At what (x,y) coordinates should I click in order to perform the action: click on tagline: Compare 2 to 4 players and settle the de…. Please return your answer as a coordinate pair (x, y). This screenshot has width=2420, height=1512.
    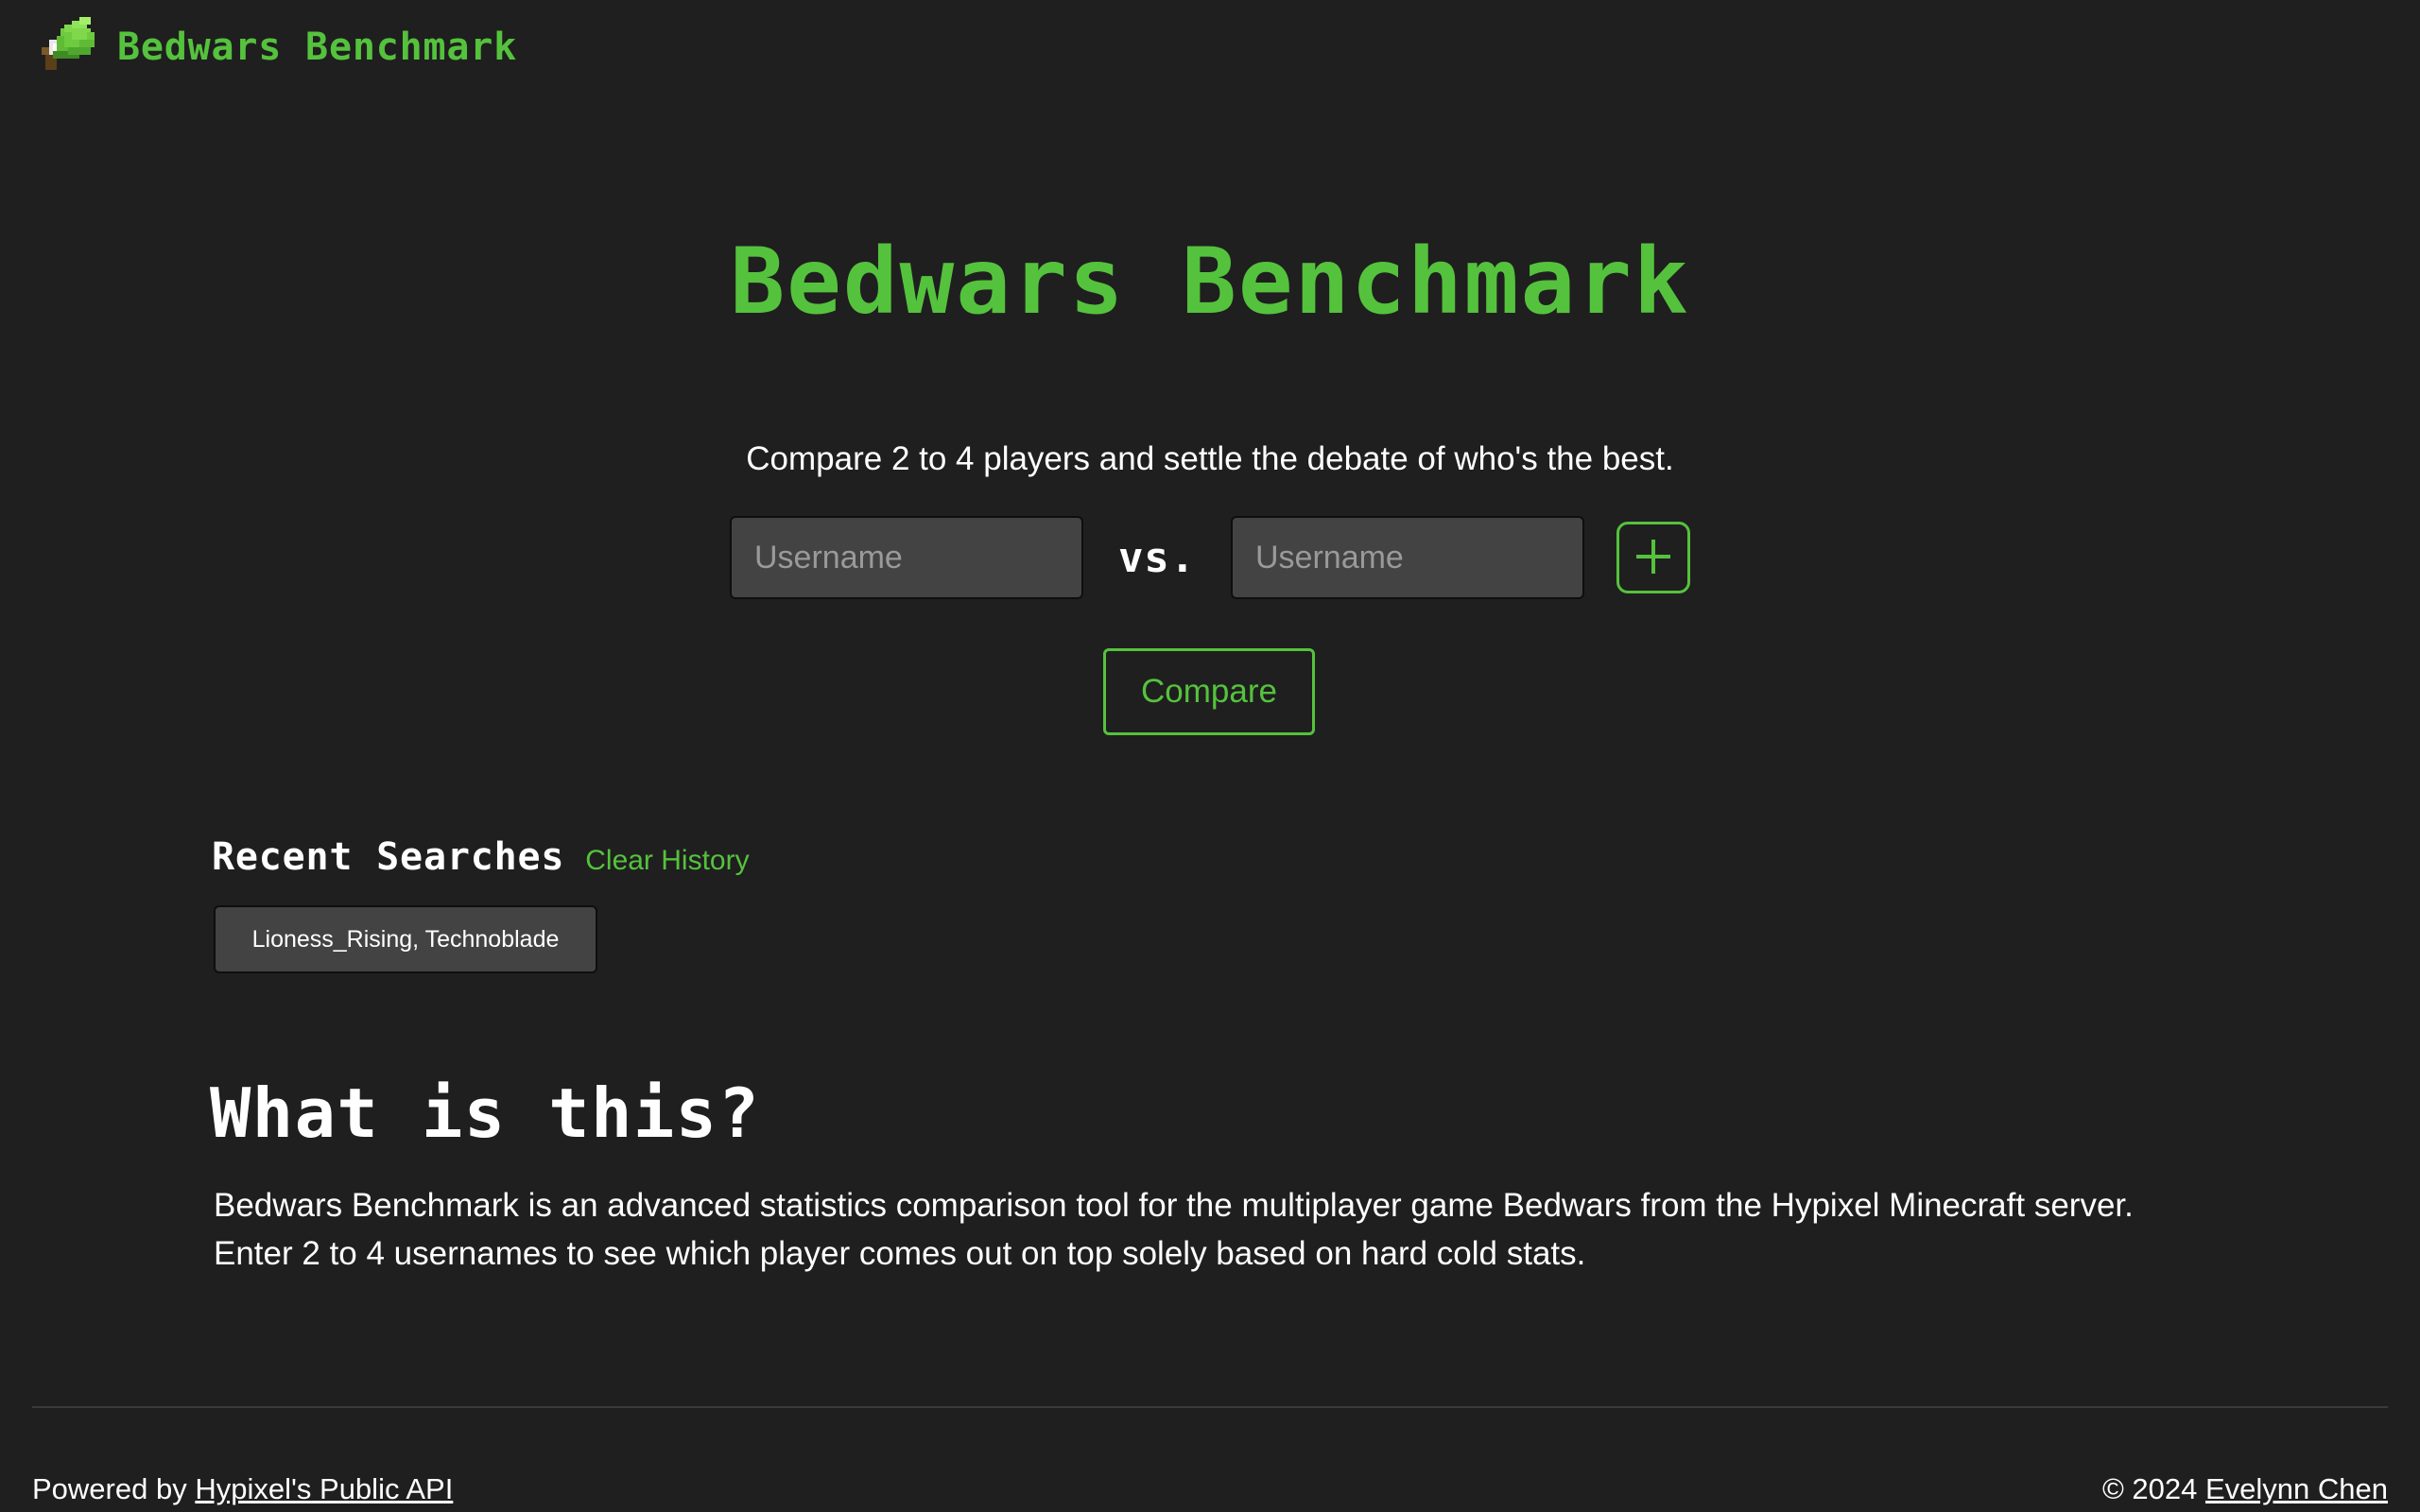
    Looking at the image, I should click on (1210, 458).